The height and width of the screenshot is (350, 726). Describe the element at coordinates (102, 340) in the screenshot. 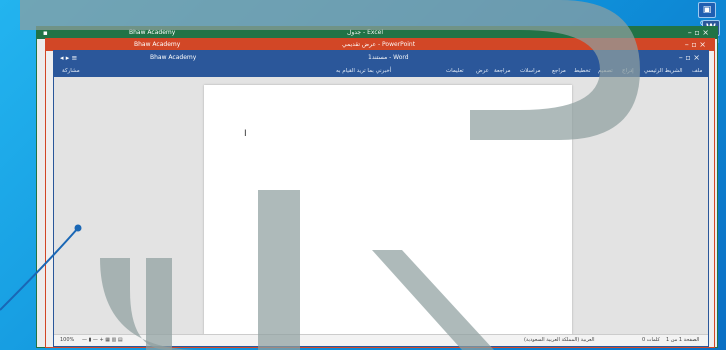

I see `zoom-slider: — ▮ — + ▦ ▥ ▤` at that location.